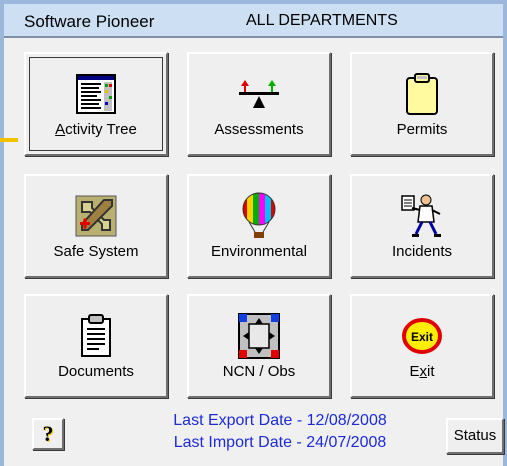  What do you see at coordinates (259, 94) in the screenshot?
I see `balance-scale-icon` at bounding box center [259, 94].